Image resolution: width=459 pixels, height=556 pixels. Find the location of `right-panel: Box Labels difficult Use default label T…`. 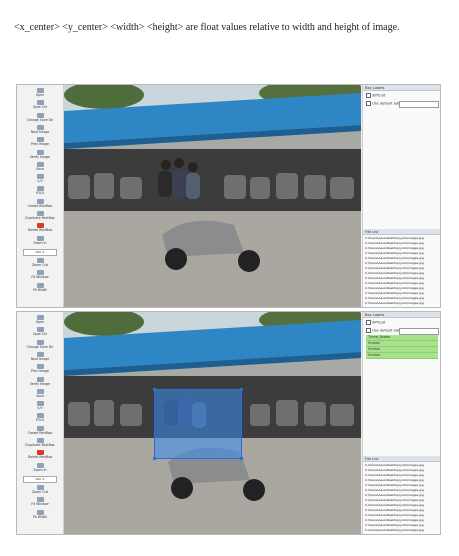

right-panel: Box Labels difficult Use default label T… is located at coordinates (401, 423).